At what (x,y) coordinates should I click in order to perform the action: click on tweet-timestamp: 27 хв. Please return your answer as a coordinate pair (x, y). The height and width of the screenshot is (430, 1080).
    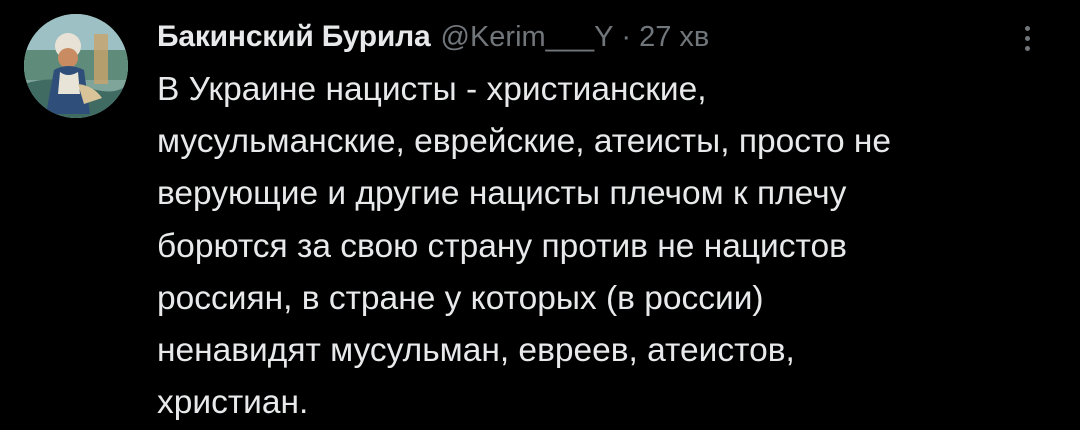
    Looking at the image, I should click on (674, 37).